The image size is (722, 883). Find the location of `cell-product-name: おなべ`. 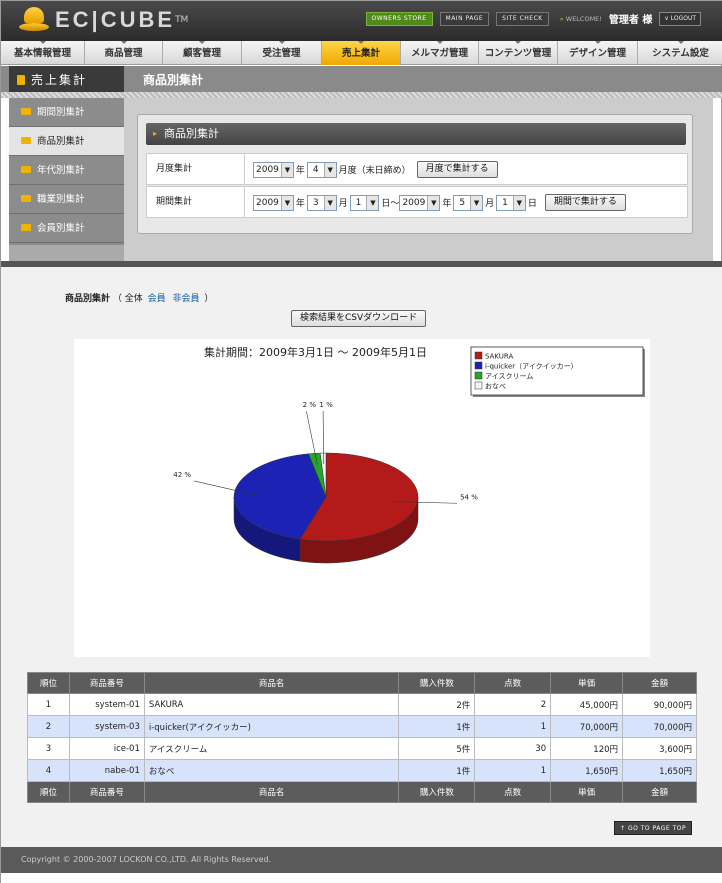

cell-product-name: おなべ is located at coordinates (271, 770).